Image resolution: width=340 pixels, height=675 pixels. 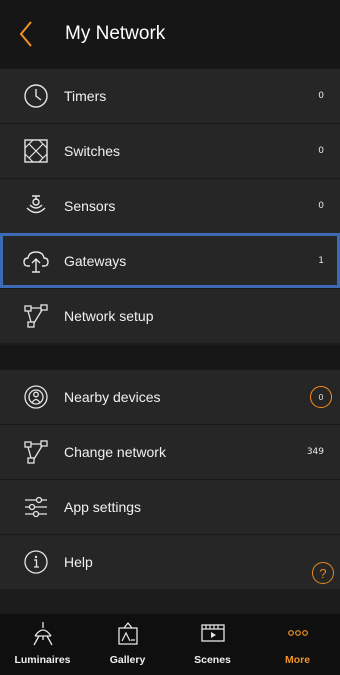 What do you see at coordinates (36, 96) in the screenshot?
I see `clock-icon` at bounding box center [36, 96].